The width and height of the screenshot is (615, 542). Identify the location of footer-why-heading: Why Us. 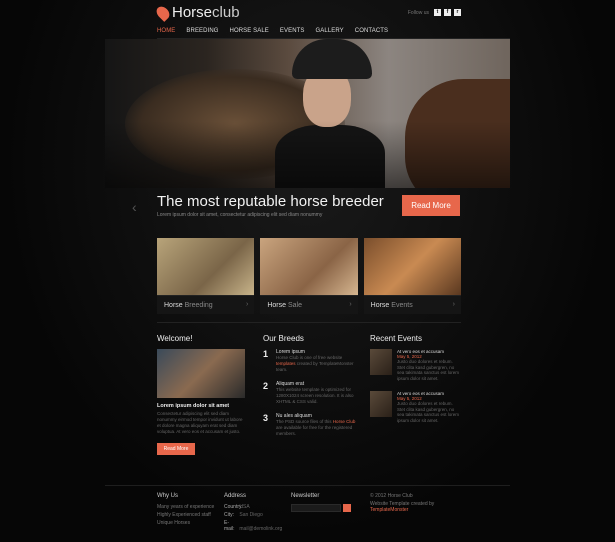
(167, 496).